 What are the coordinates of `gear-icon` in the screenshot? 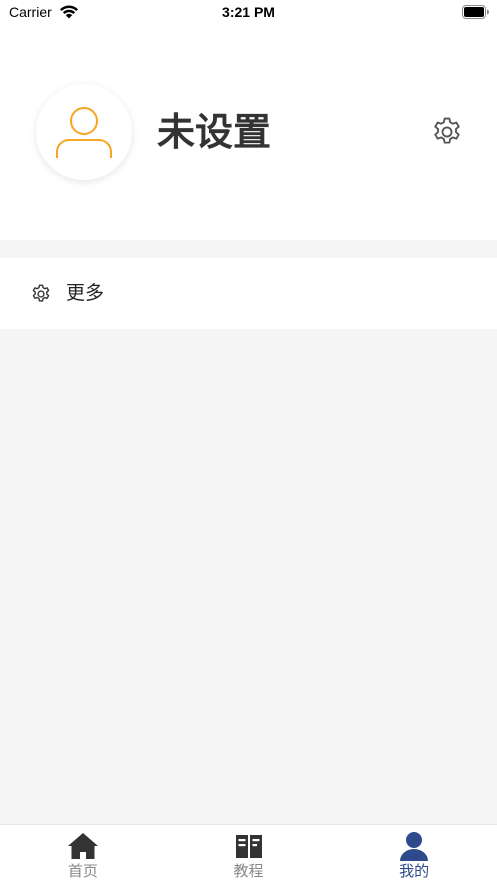 It's located at (41, 293).